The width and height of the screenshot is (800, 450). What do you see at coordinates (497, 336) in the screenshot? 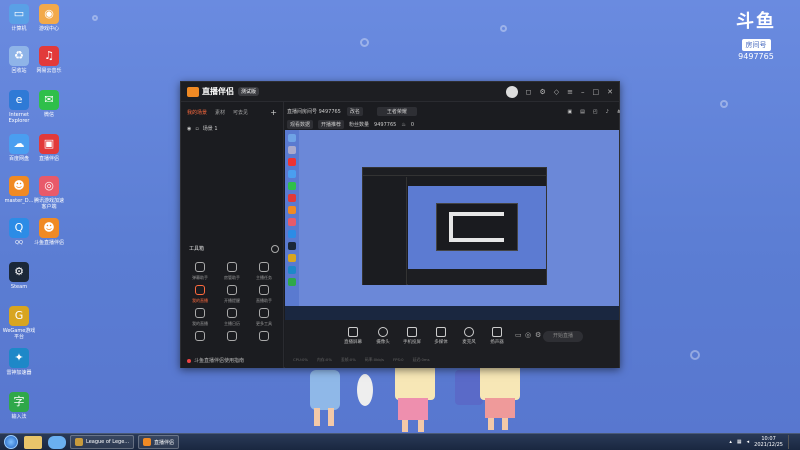
I see `source-speaker: 扬声器` at bounding box center [497, 336].